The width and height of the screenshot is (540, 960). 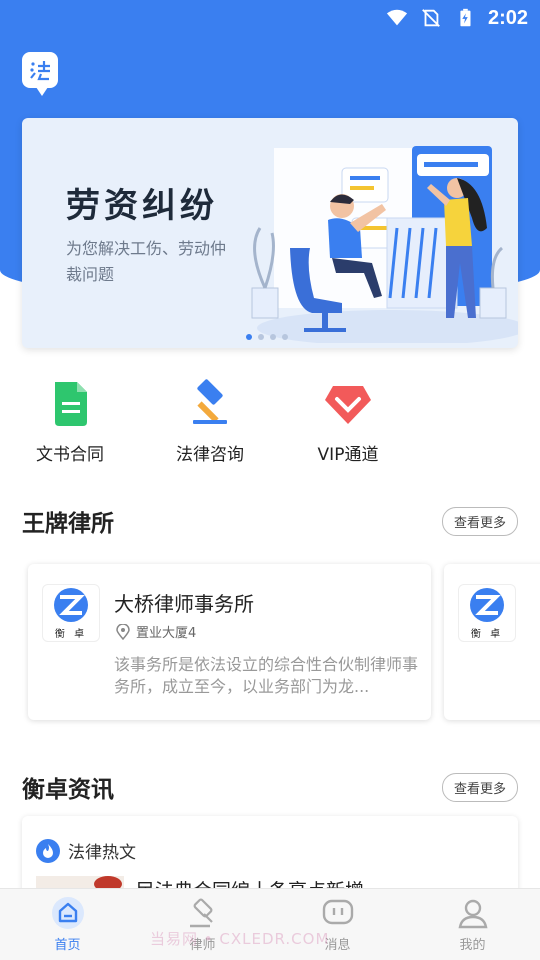 What do you see at coordinates (68, 790) in the screenshot?
I see `section-title: 衡卓资讯` at bounding box center [68, 790].